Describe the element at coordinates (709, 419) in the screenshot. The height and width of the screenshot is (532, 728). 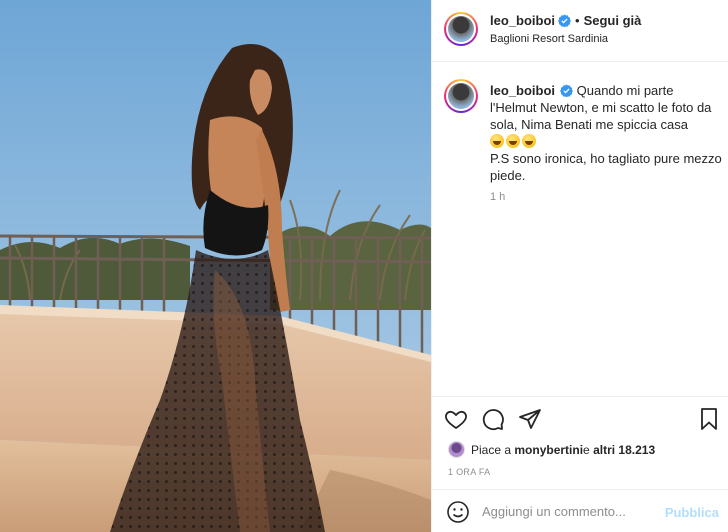
I see `bookmark-icon` at that location.